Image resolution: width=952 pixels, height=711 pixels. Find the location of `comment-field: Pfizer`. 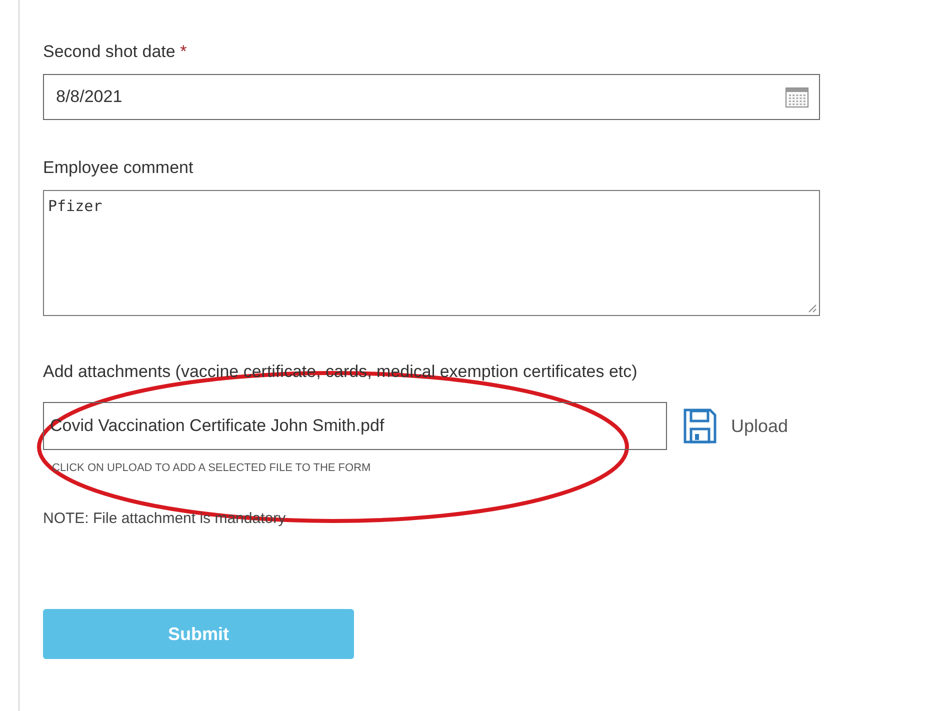

comment-field: Pfizer is located at coordinates (431, 253).